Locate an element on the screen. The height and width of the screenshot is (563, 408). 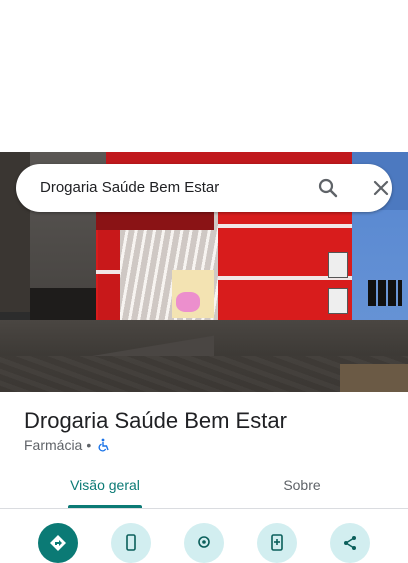
search-icon is located at coordinates (328, 188).